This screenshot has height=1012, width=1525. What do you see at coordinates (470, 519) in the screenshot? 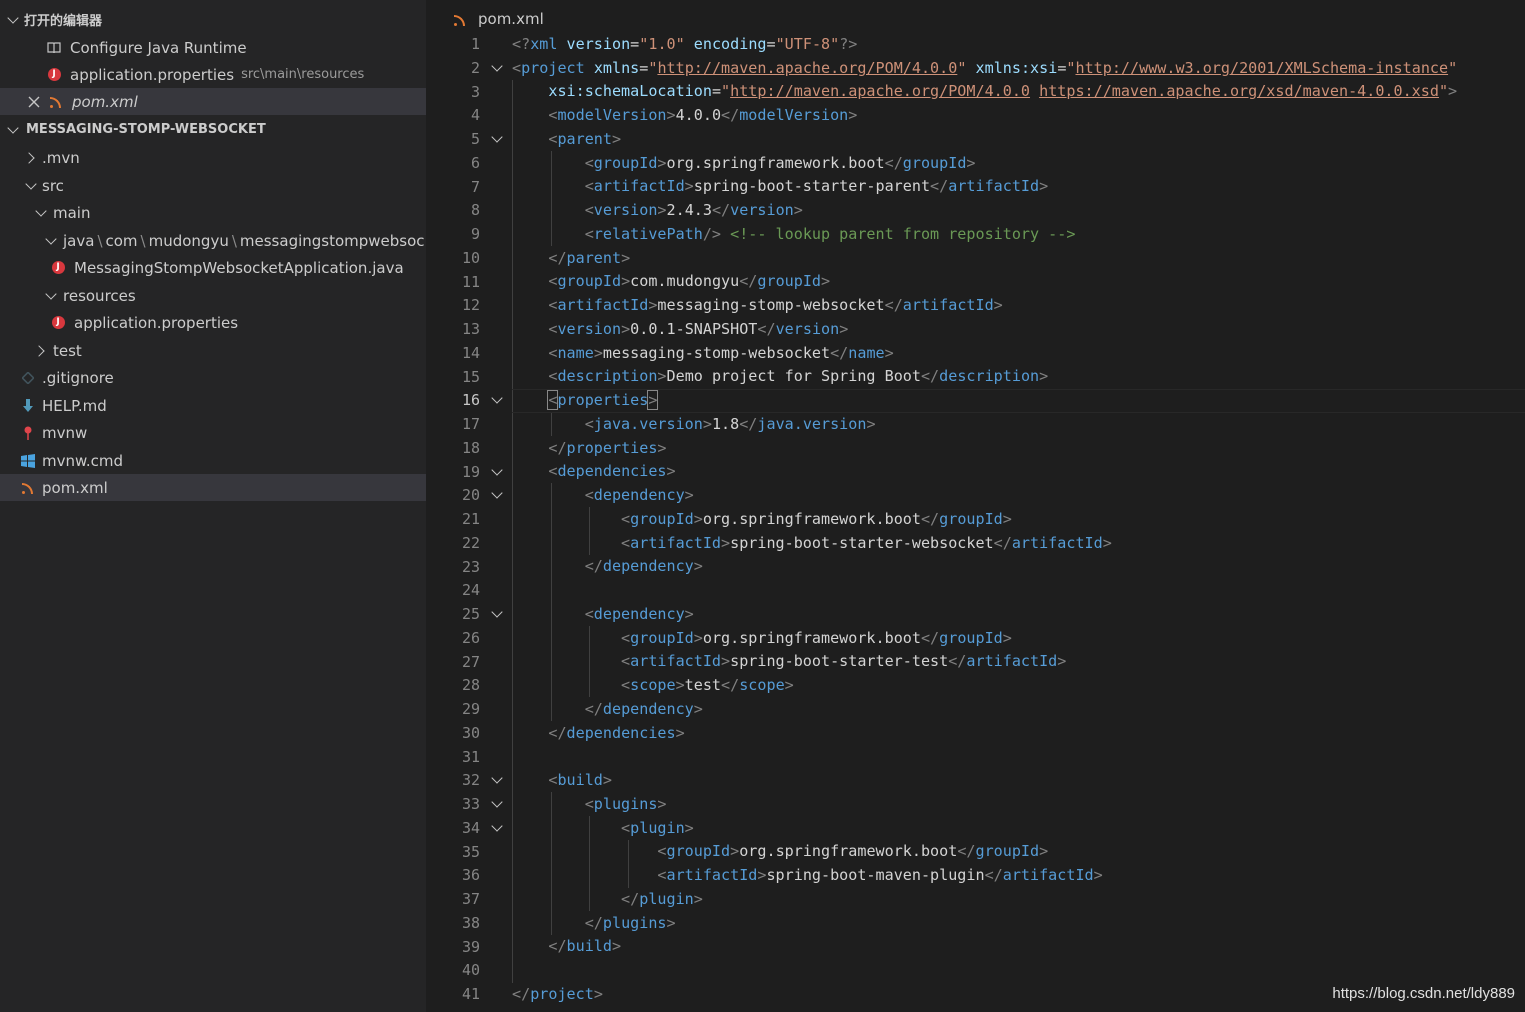
I see `line-number: 21` at bounding box center [470, 519].